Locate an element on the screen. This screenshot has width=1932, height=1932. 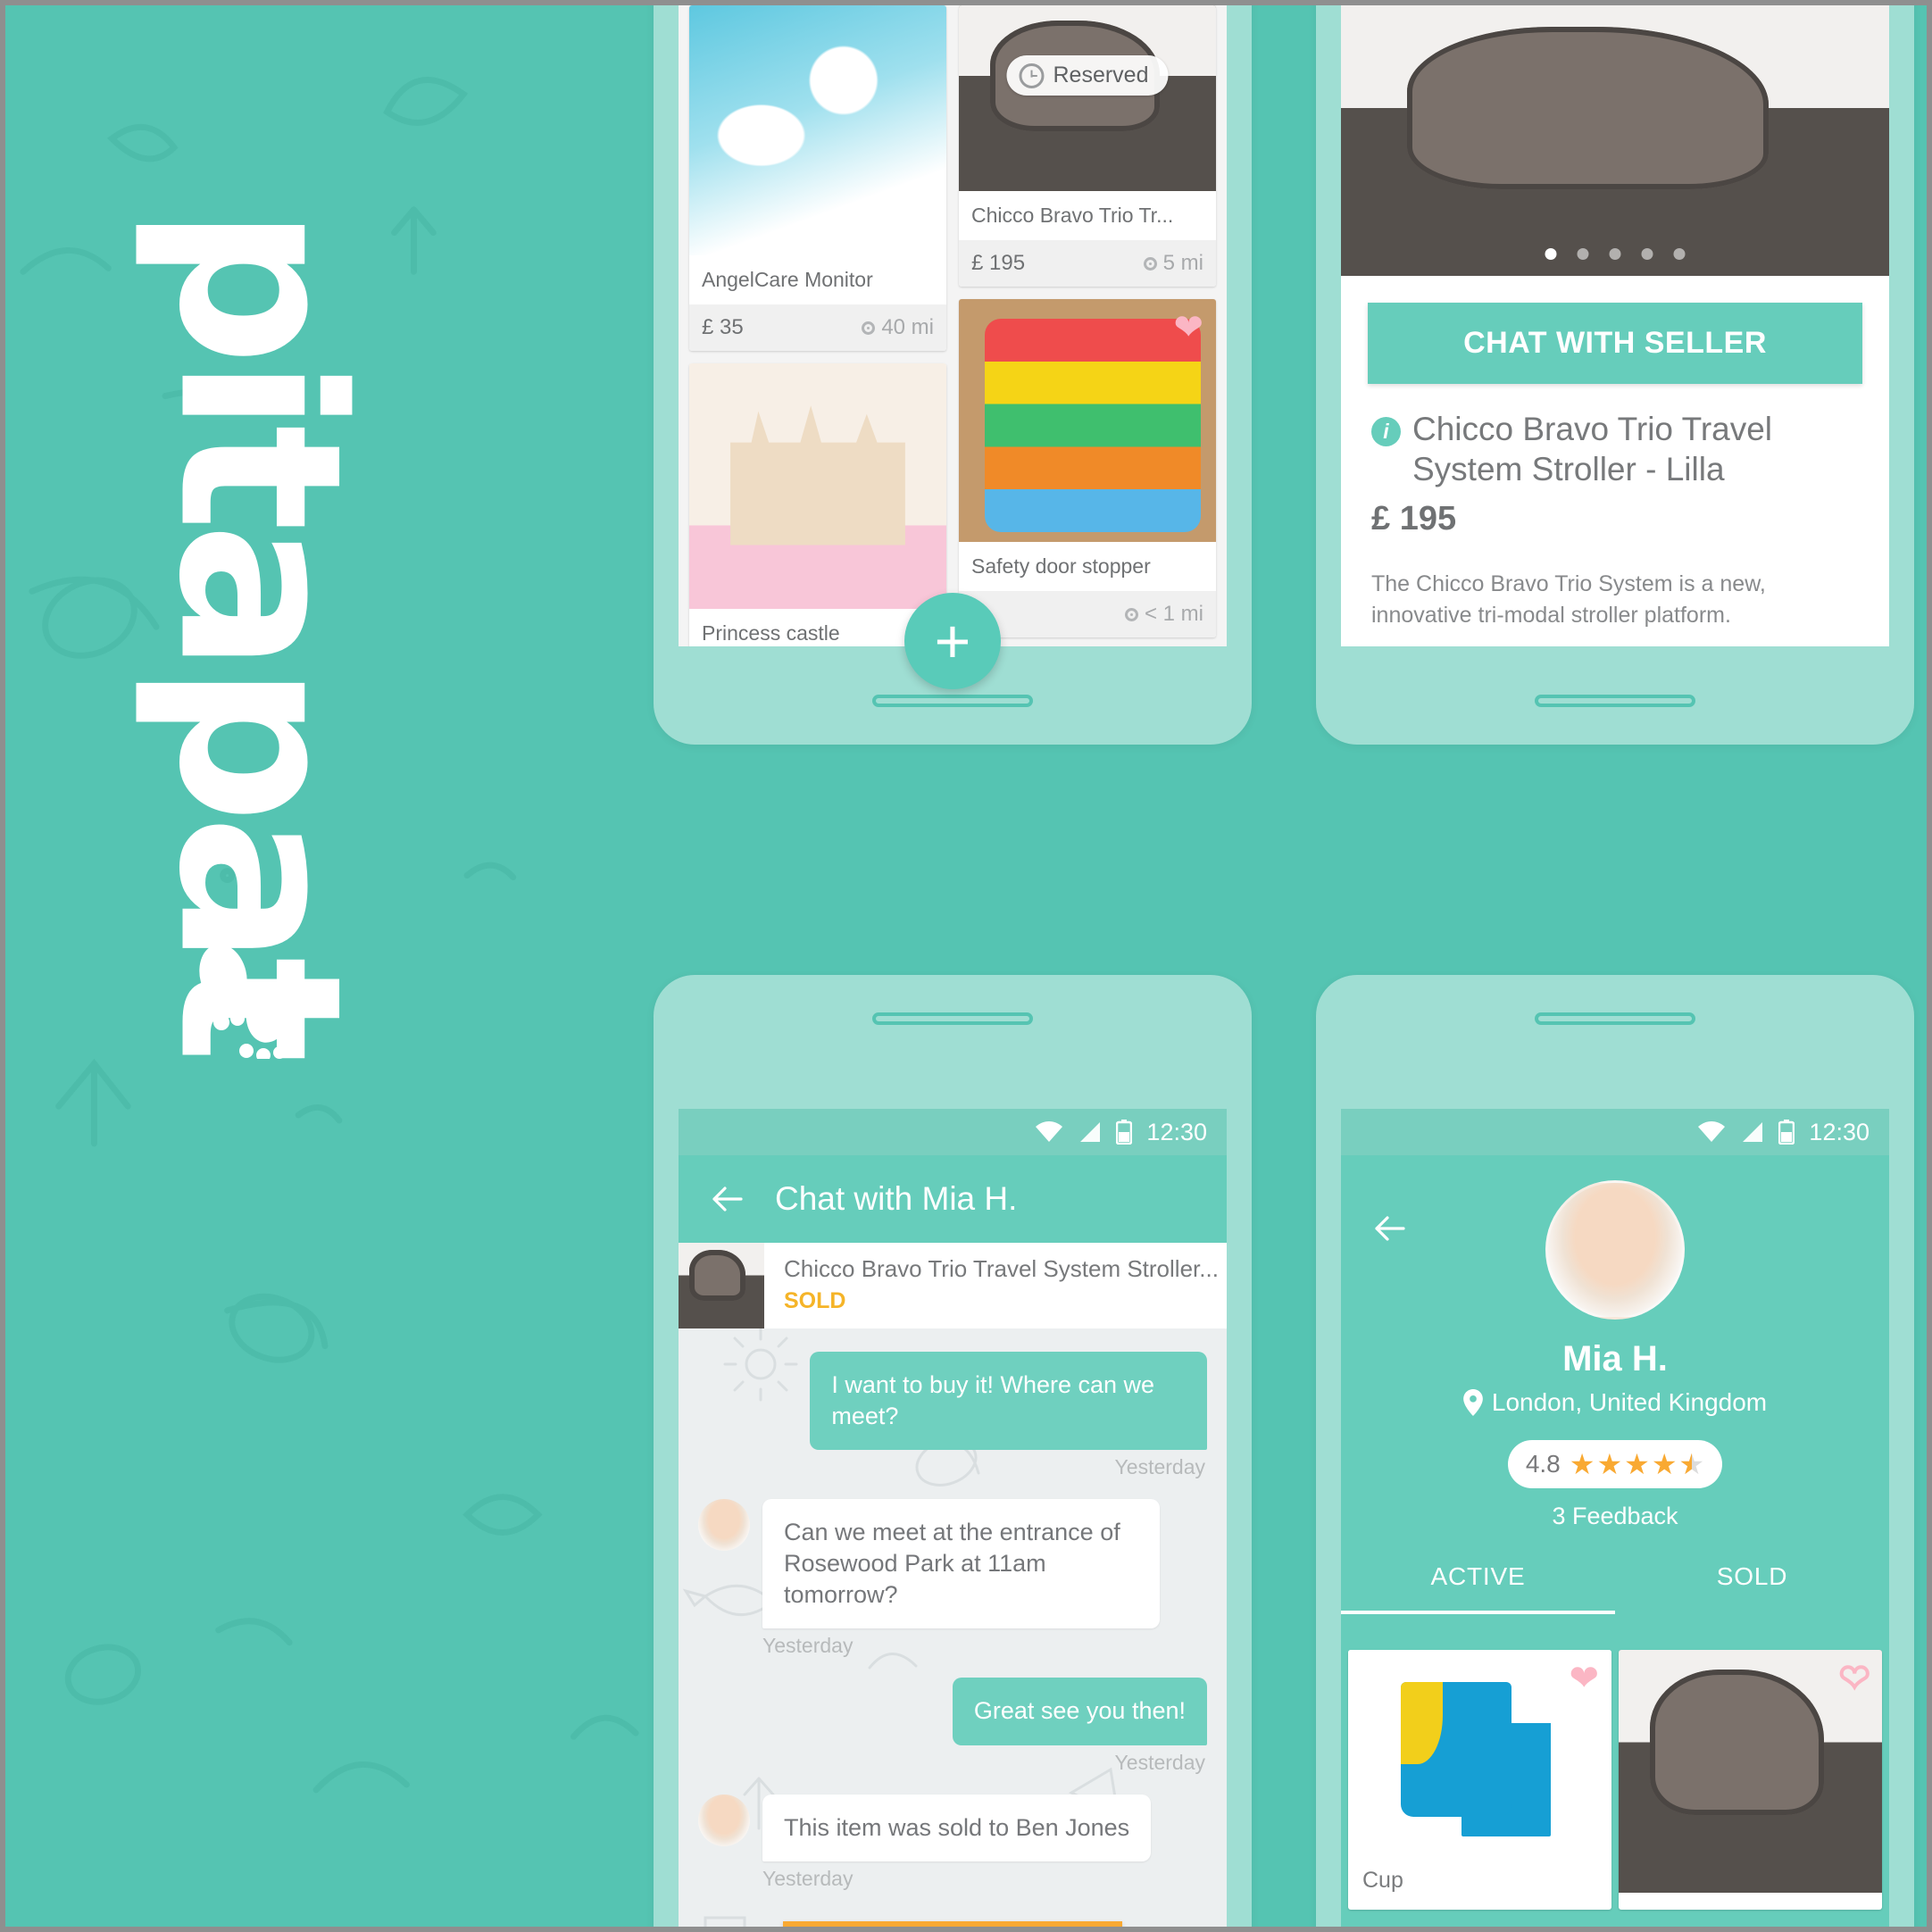
chat-item-thumbnail is located at coordinates (721, 1285).